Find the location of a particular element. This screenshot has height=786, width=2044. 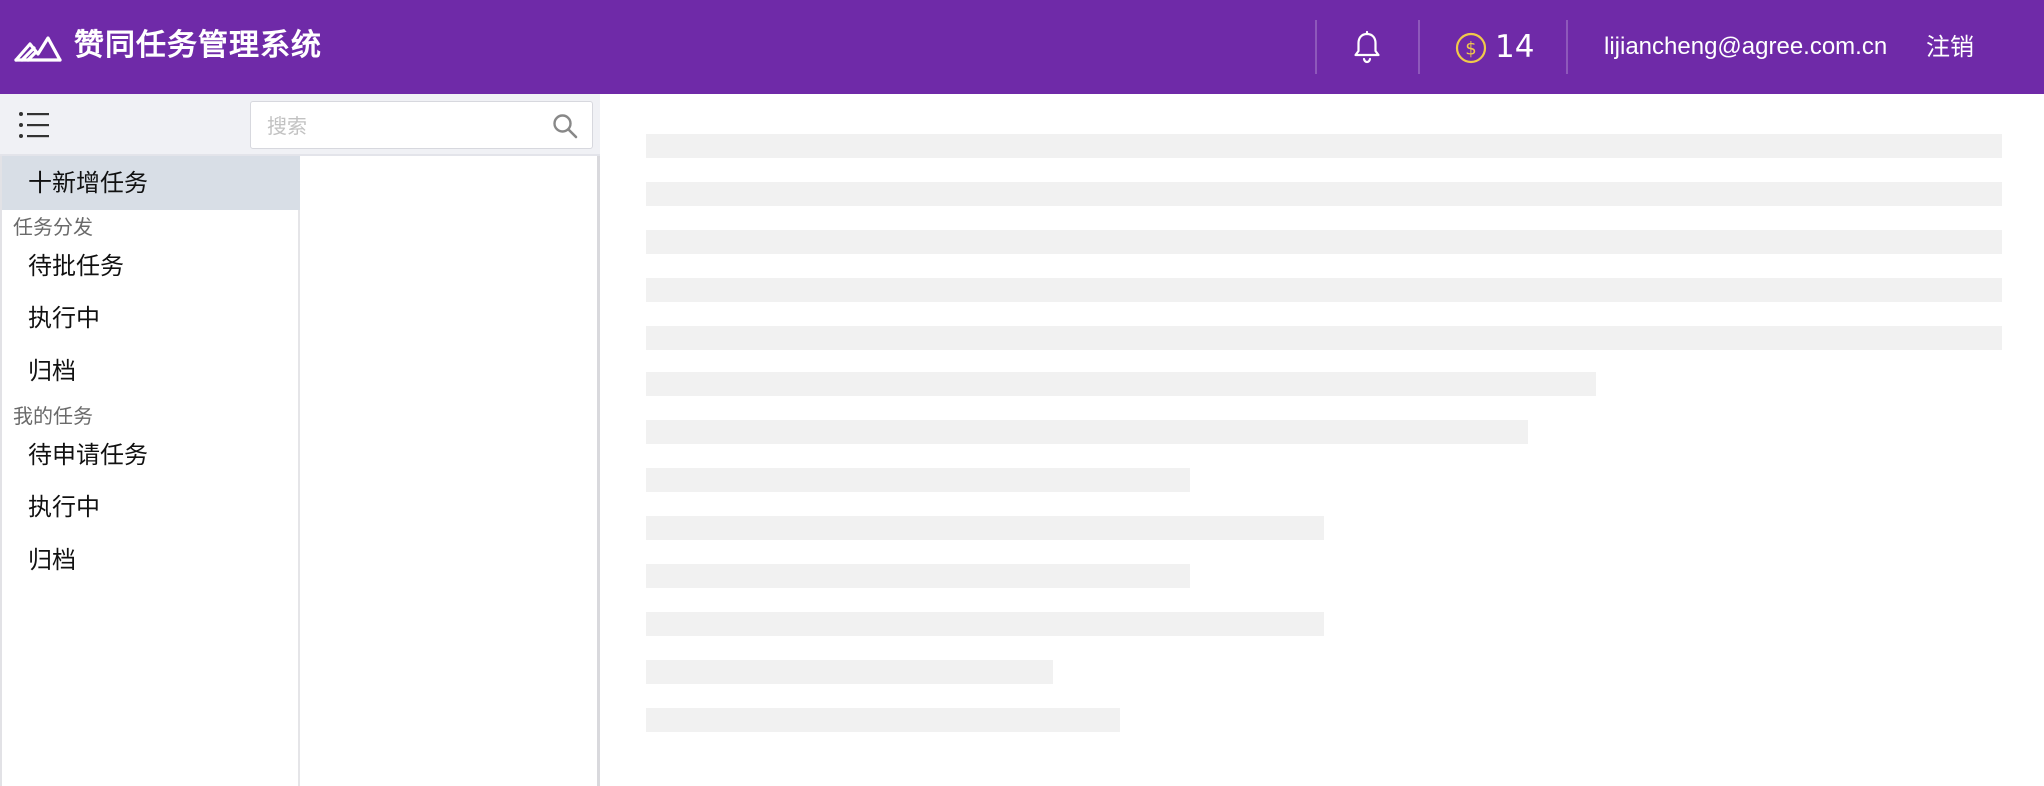

app-title: 赞同任务管理系统 is located at coordinates (198, 45).